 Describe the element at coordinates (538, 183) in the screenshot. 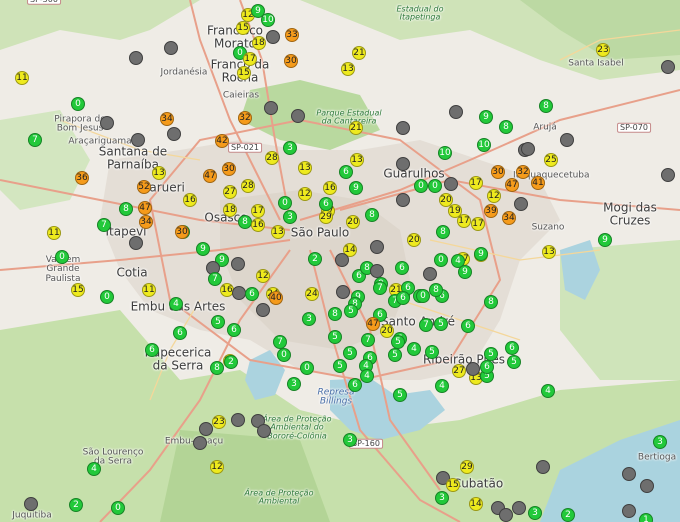

I see `station-marker-orange: 41` at that location.